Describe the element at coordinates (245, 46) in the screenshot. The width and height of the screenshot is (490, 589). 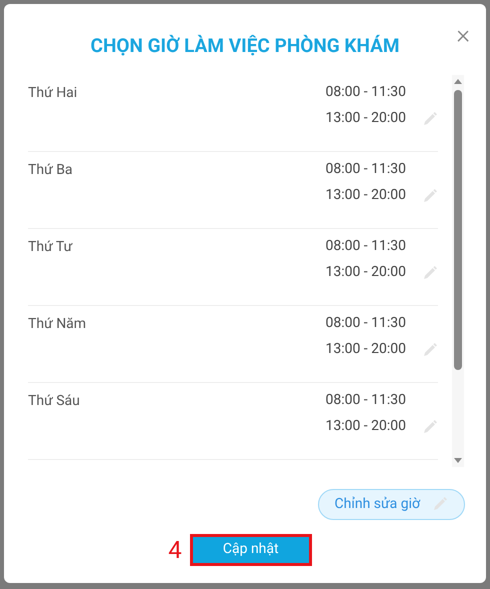
I see `dialog-title: CHỌN GIỜ LÀM VIỆC PHÒNG KHÁM` at that location.